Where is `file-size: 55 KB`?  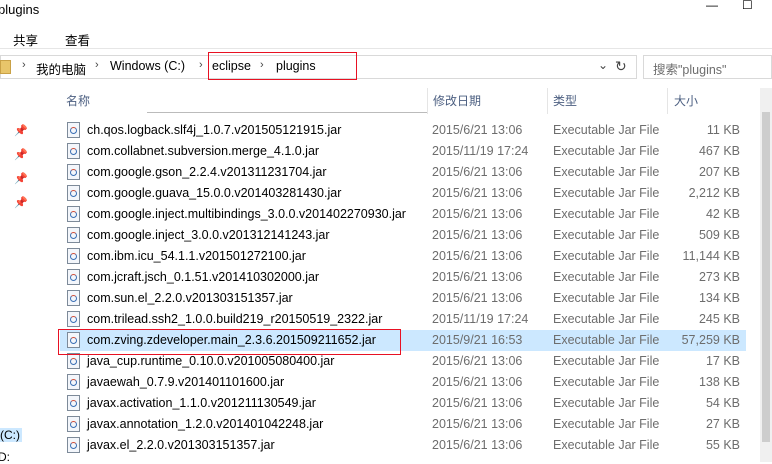 file-size: 55 KB is located at coordinates (722, 445).